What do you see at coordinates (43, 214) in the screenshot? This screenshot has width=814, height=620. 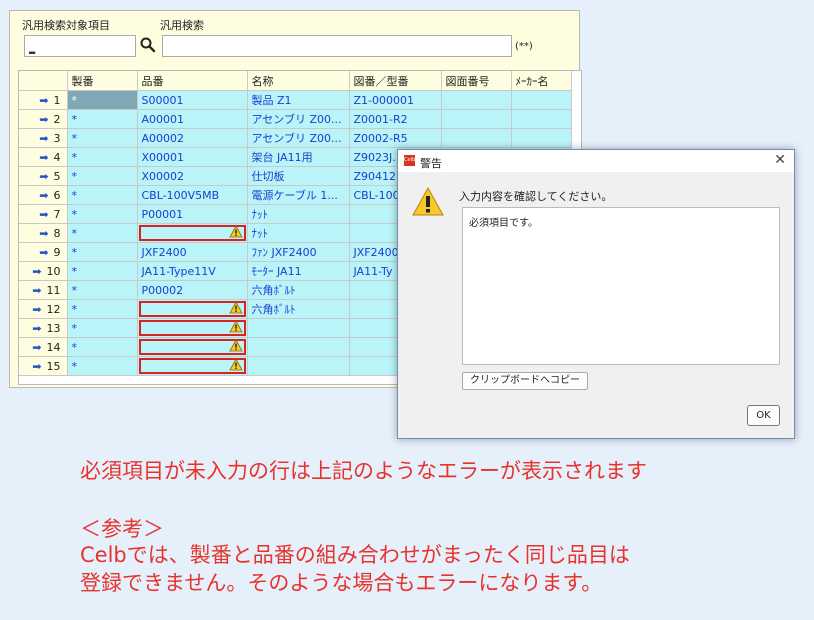 I see `row-header: ➡ 7` at bounding box center [43, 214].